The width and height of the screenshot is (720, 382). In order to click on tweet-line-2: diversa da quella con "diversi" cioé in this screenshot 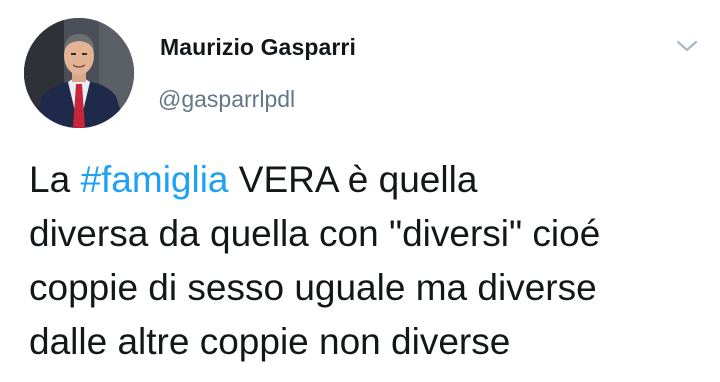, I will do `click(315, 233)`.